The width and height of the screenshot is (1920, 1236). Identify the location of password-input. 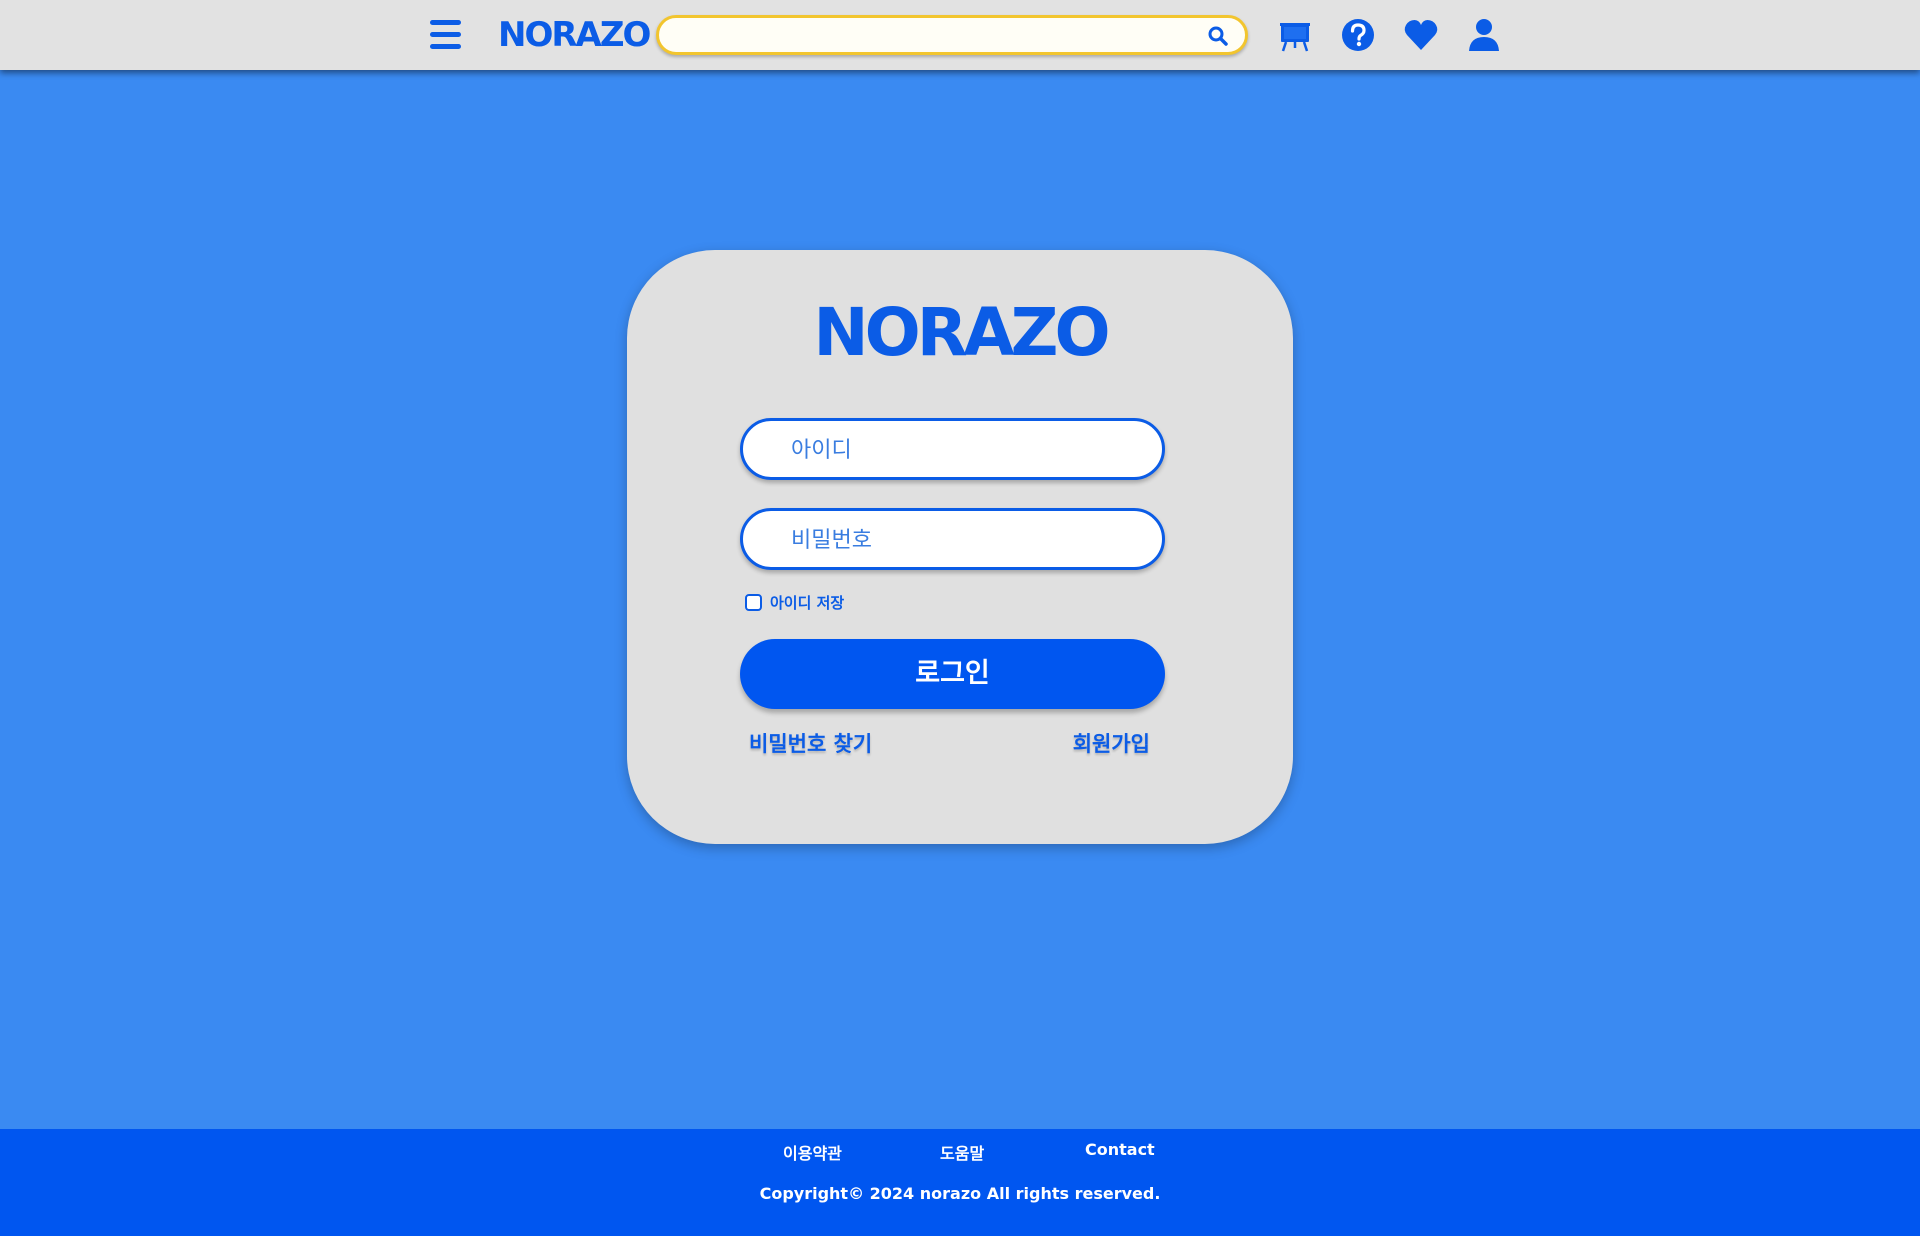
(966, 540).